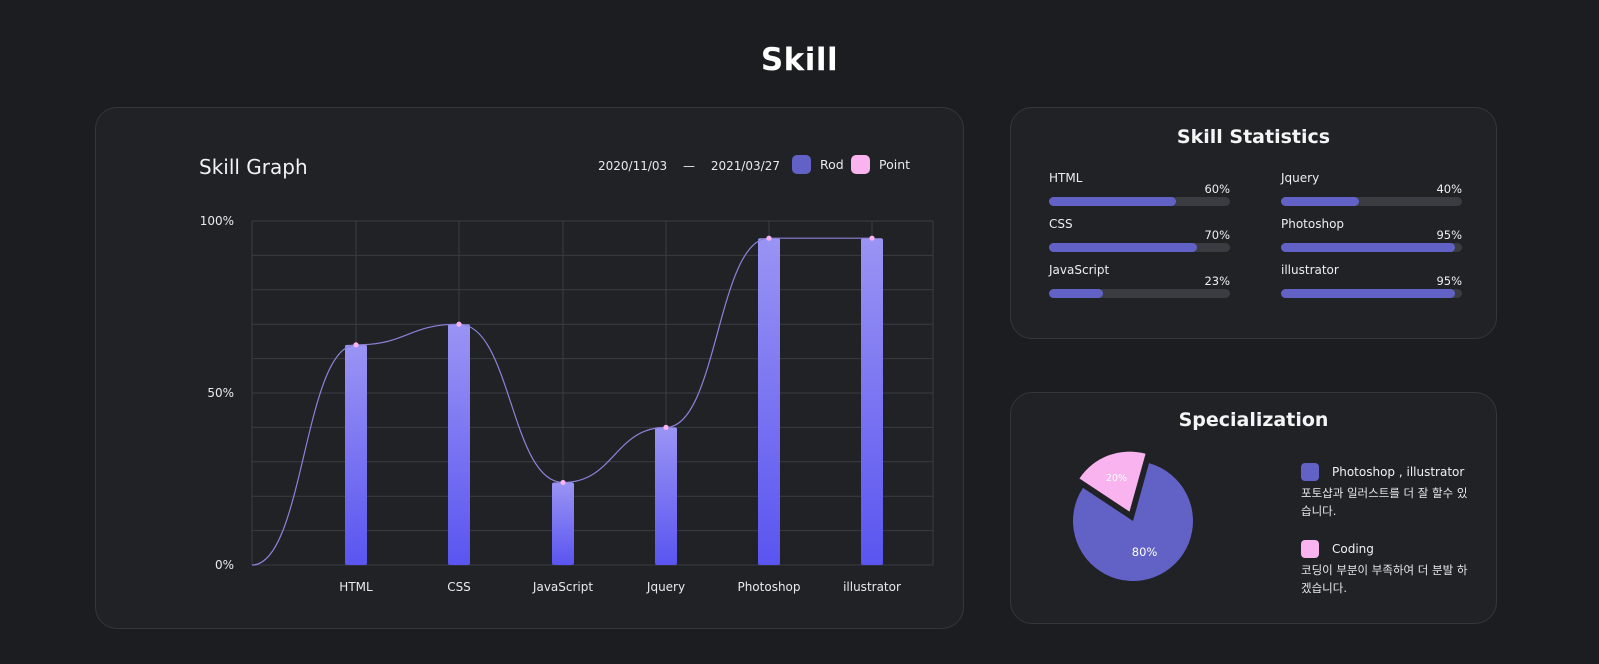 The height and width of the screenshot is (664, 1599). Describe the element at coordinates (1253, 137) in the screenshot. I see `skill-statistics-title: Skill Statistics` at that location.